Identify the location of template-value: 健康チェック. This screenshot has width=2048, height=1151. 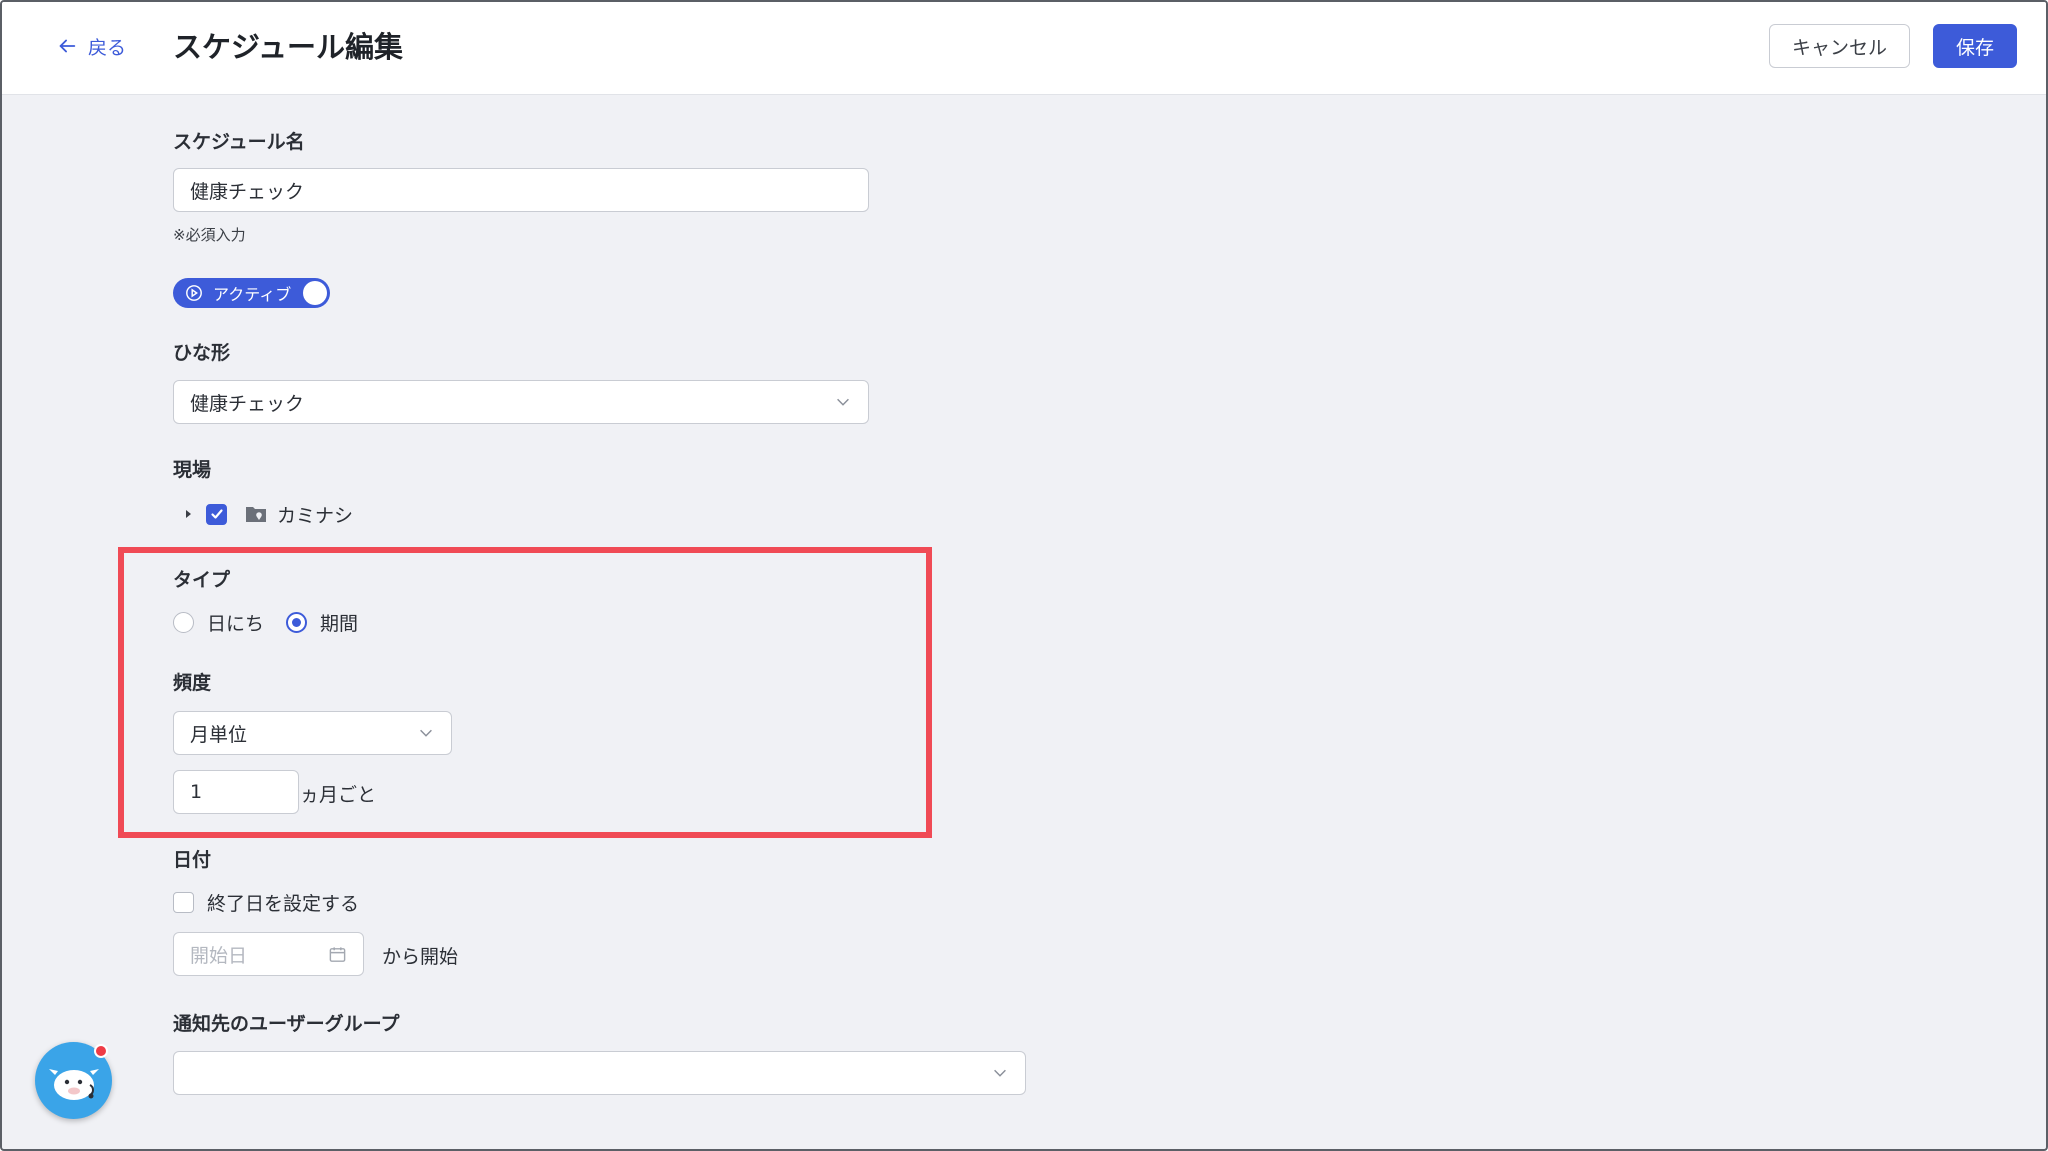
(247, 403).